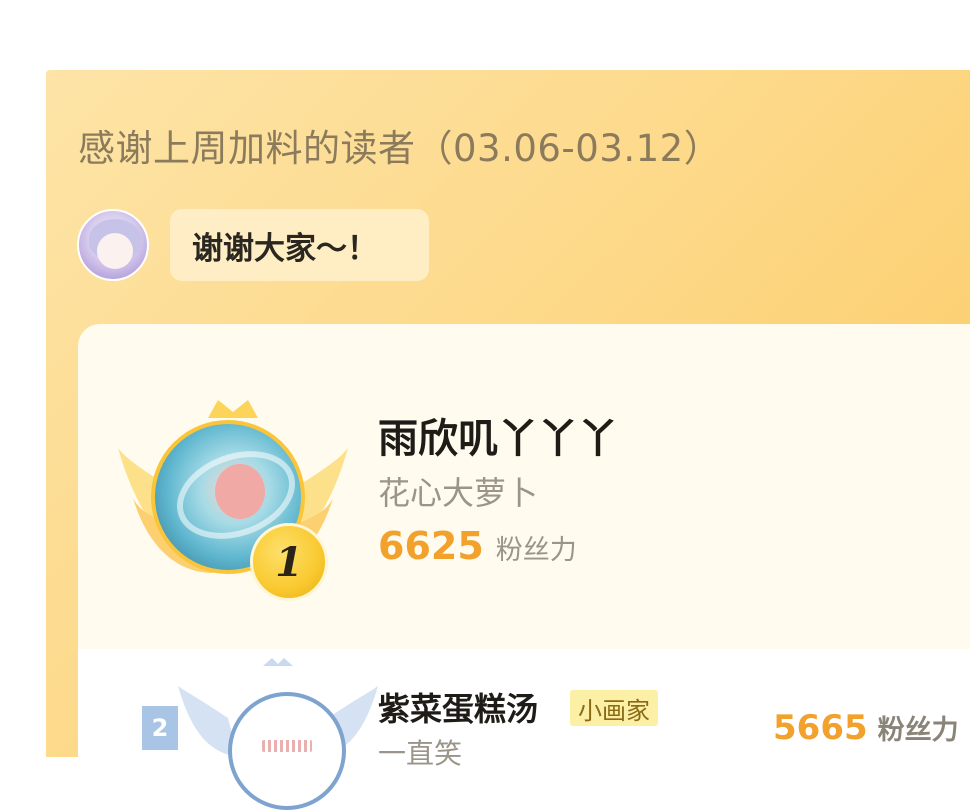 This screenshot has height=810, width=970. Describe the element at coordinates (289, 562) in the screenshot. I see `rank-1-badge: 1` at that location.